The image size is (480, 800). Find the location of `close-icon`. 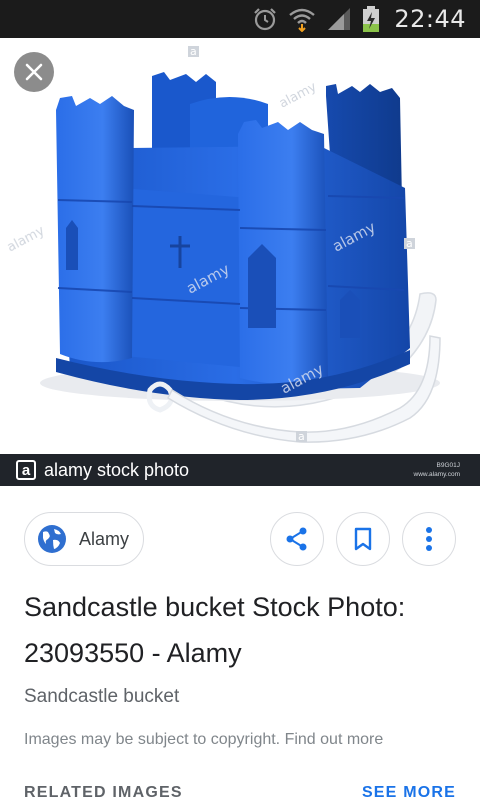

close-icon is located at coordinates (34, 72).